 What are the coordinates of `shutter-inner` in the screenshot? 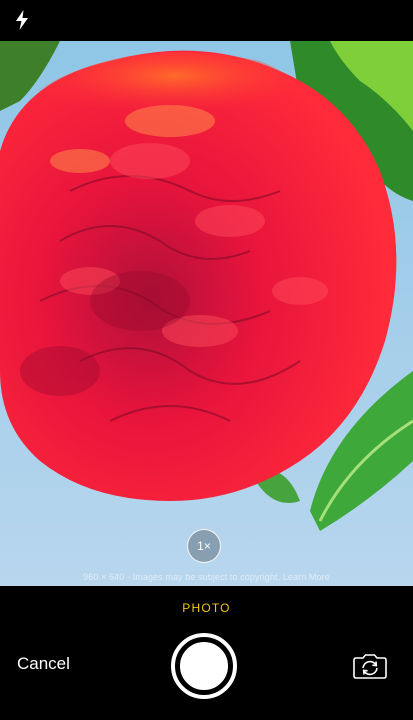 It's located at (204, 666).